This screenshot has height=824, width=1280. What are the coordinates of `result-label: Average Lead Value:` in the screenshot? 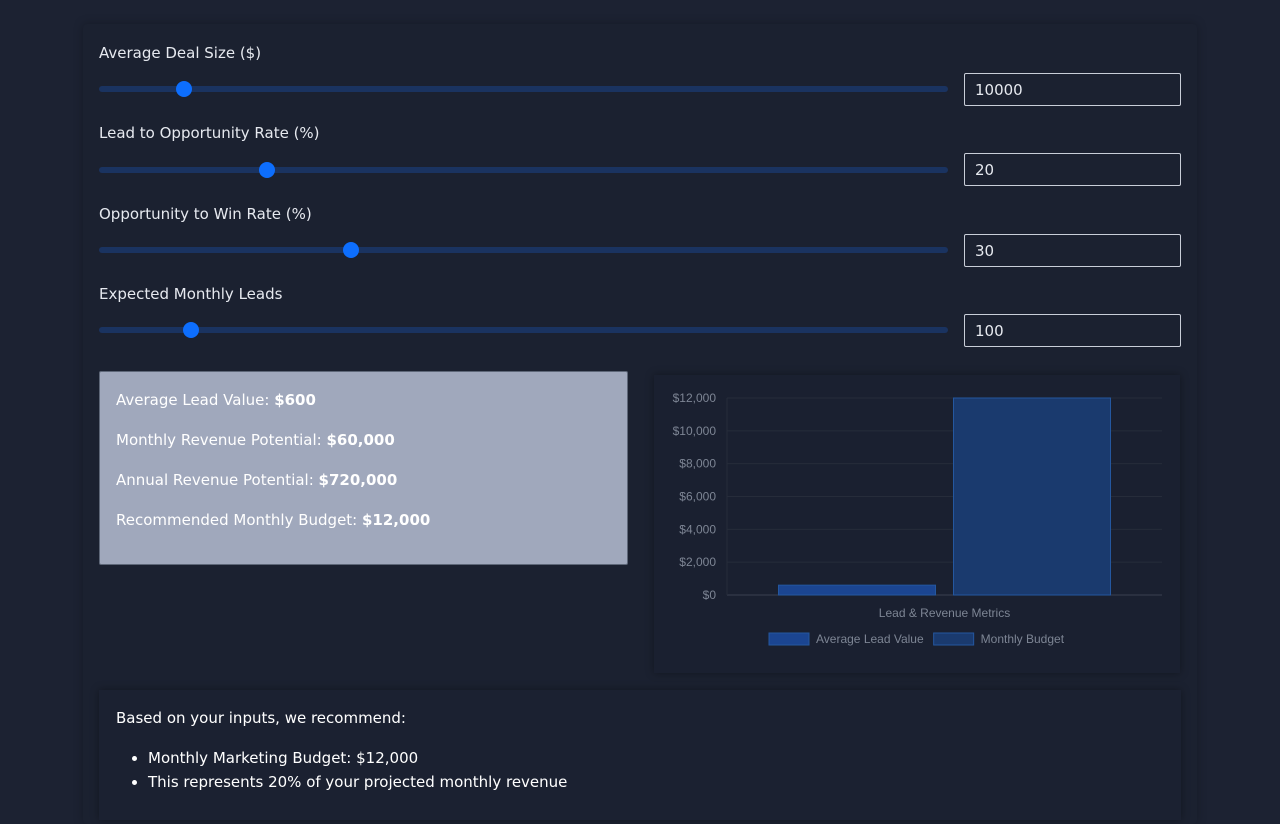 It's located at (195, 400).